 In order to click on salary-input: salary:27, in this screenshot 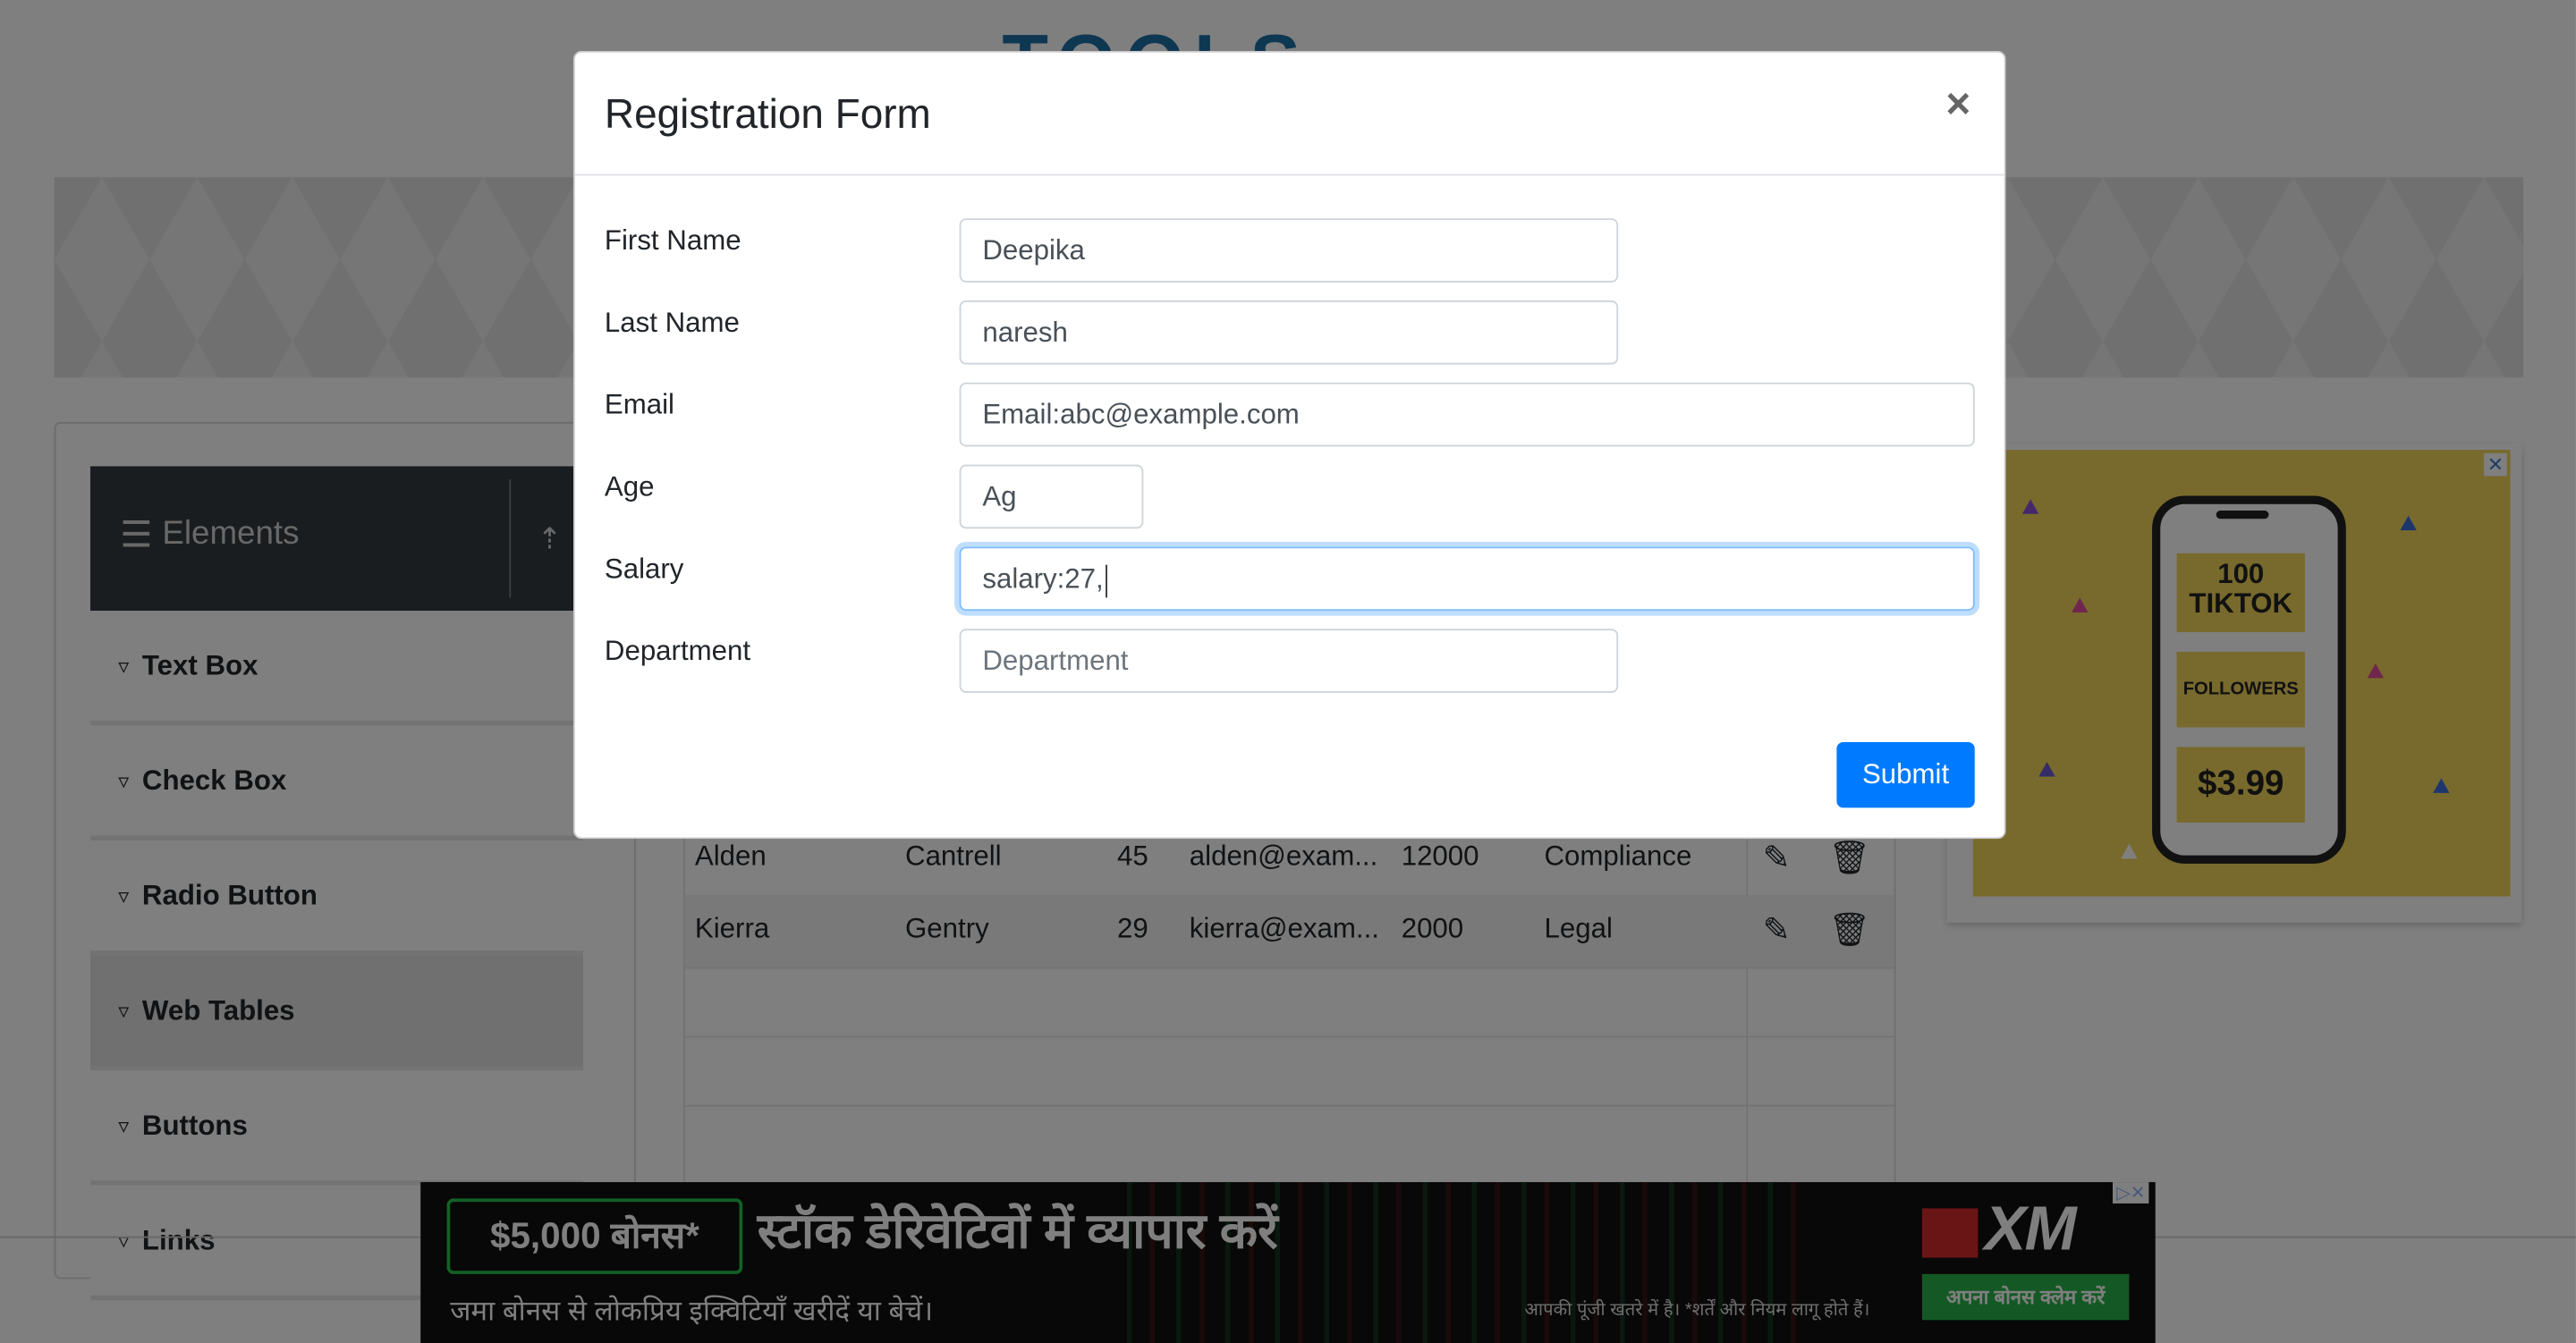, I will do `click(1467, 579)`.